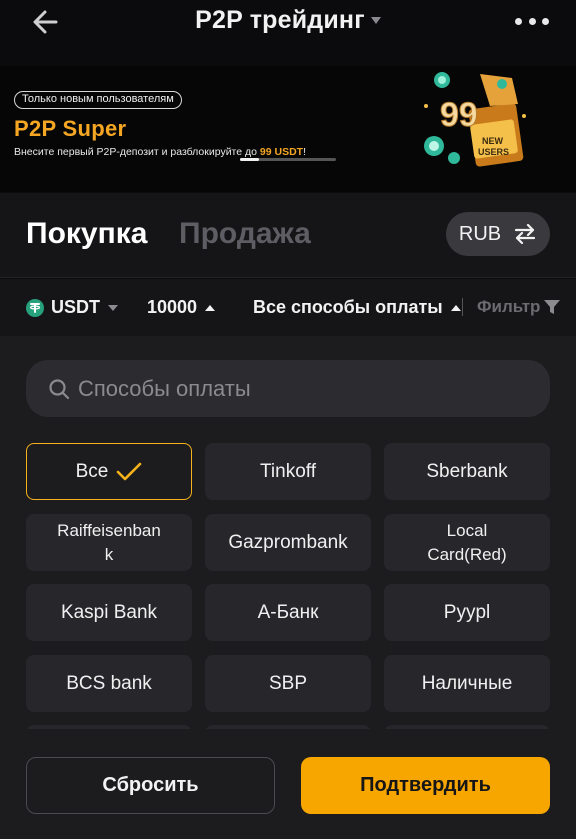  Describe the element at coordinates (288, 784) in the screenshot. I see `action-bar: Сбросить Подтвердить` at that location.